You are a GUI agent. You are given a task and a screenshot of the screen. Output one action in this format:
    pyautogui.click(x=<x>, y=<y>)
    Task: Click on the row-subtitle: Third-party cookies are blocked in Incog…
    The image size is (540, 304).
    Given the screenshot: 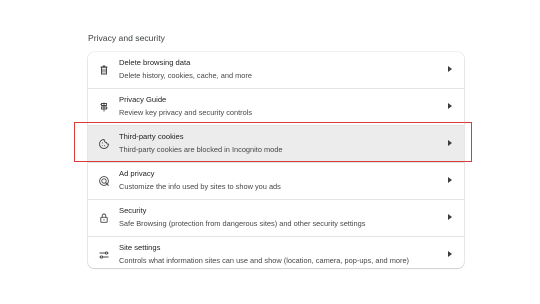 What is the action you would take?
    pyautogui.click(x=201, y=149)
    